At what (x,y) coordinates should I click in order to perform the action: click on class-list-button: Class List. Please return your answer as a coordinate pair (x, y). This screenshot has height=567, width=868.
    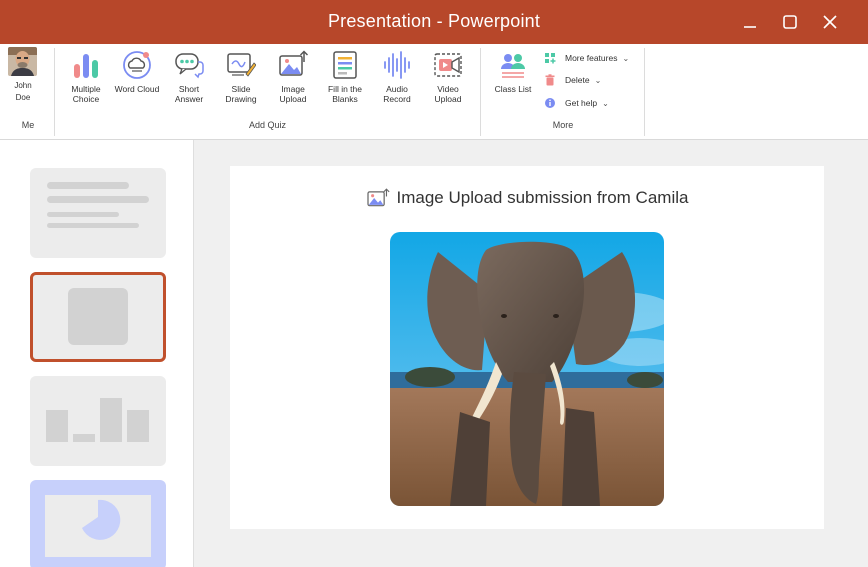
    Looking at the image, I should click on (513, 78).